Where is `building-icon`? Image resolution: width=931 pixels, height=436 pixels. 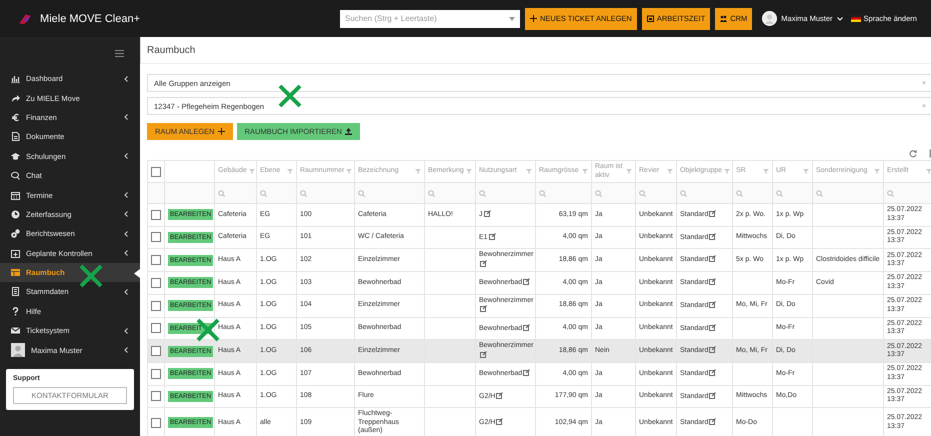 building-icon is located at coordinates (15, 291).